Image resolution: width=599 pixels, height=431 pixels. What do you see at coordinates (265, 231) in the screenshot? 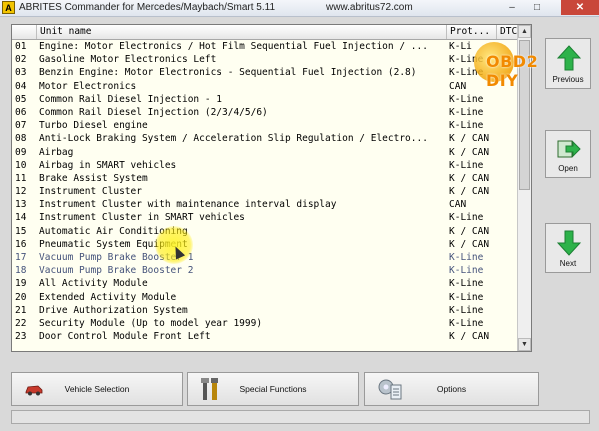
I see `list-item: 15 Automatic Air Conditioning K / CAN` at bounding box center [265, 231].